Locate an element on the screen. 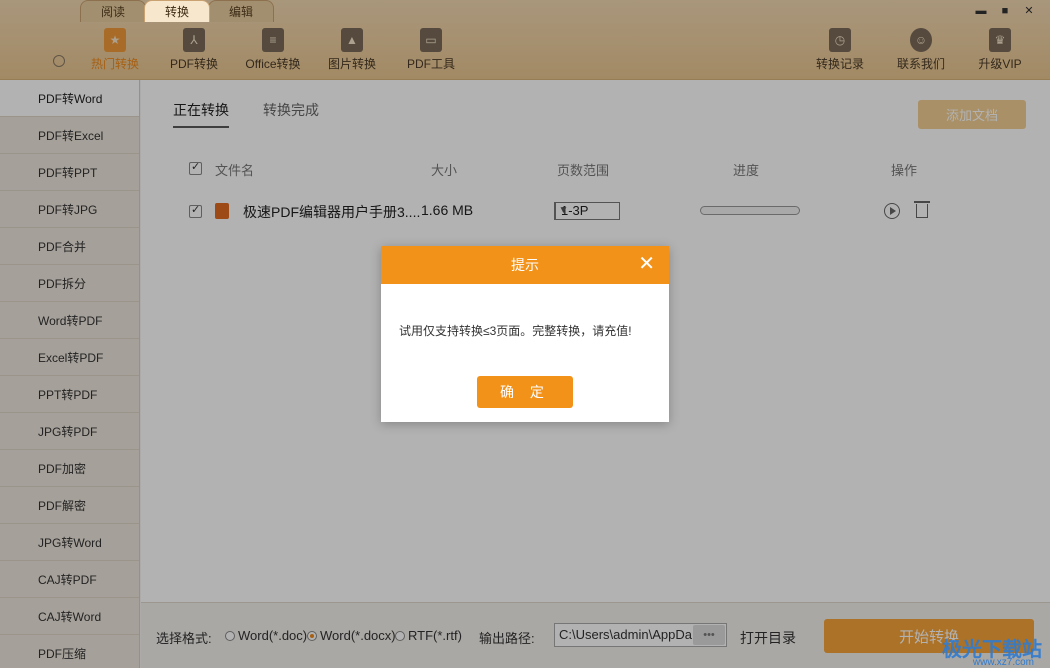  notice-dialog: 提示 ✕ 试用仅支持转换≤3页面。完整转换，请充值! 确 定 is located at coordinates (525, 334).